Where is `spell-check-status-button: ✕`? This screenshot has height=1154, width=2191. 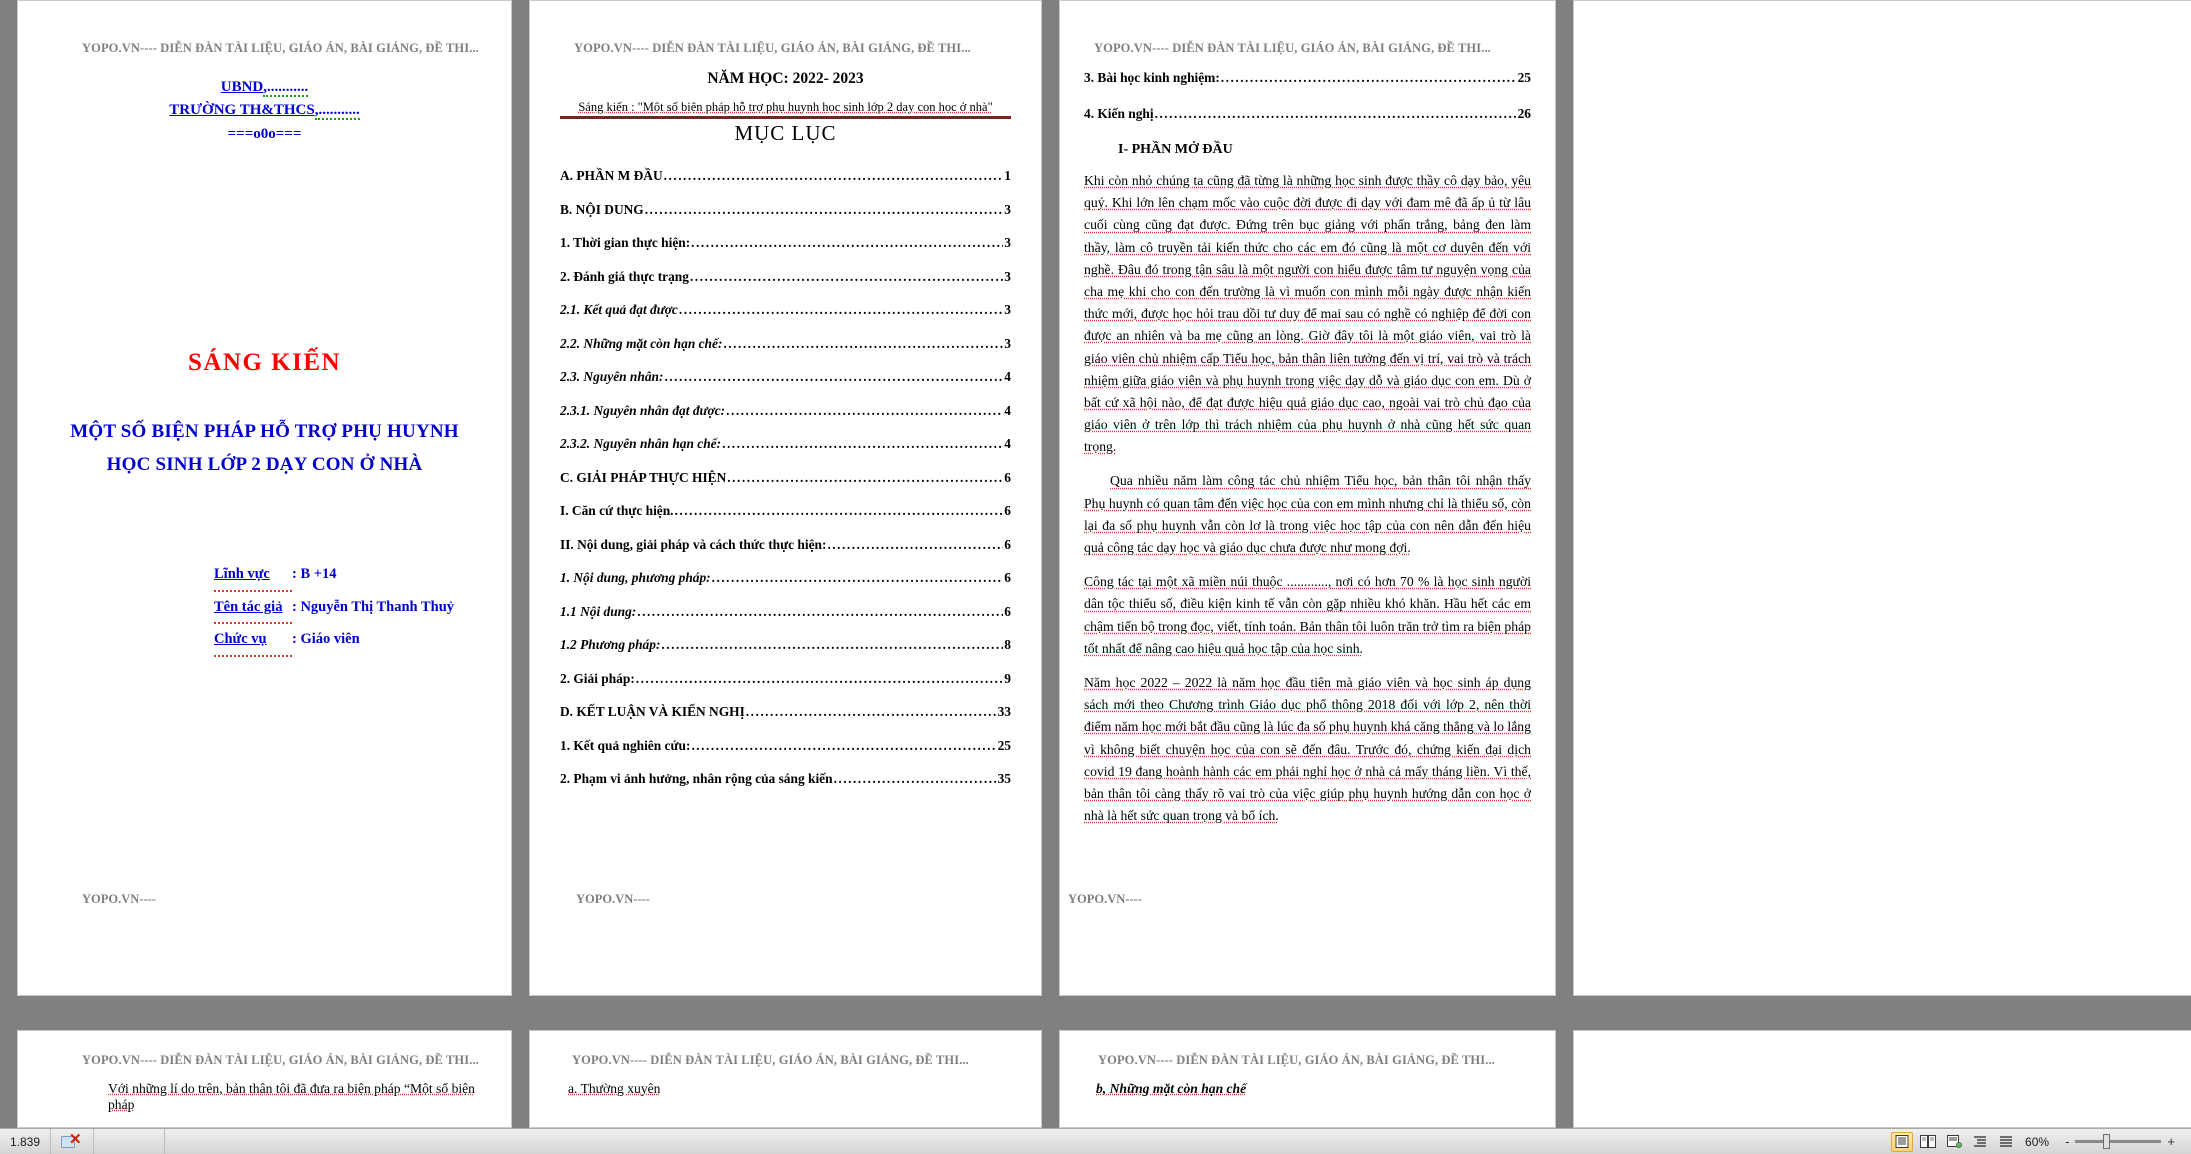 spell-check-status-button: ✕ is located at coordinates (73, 1141).